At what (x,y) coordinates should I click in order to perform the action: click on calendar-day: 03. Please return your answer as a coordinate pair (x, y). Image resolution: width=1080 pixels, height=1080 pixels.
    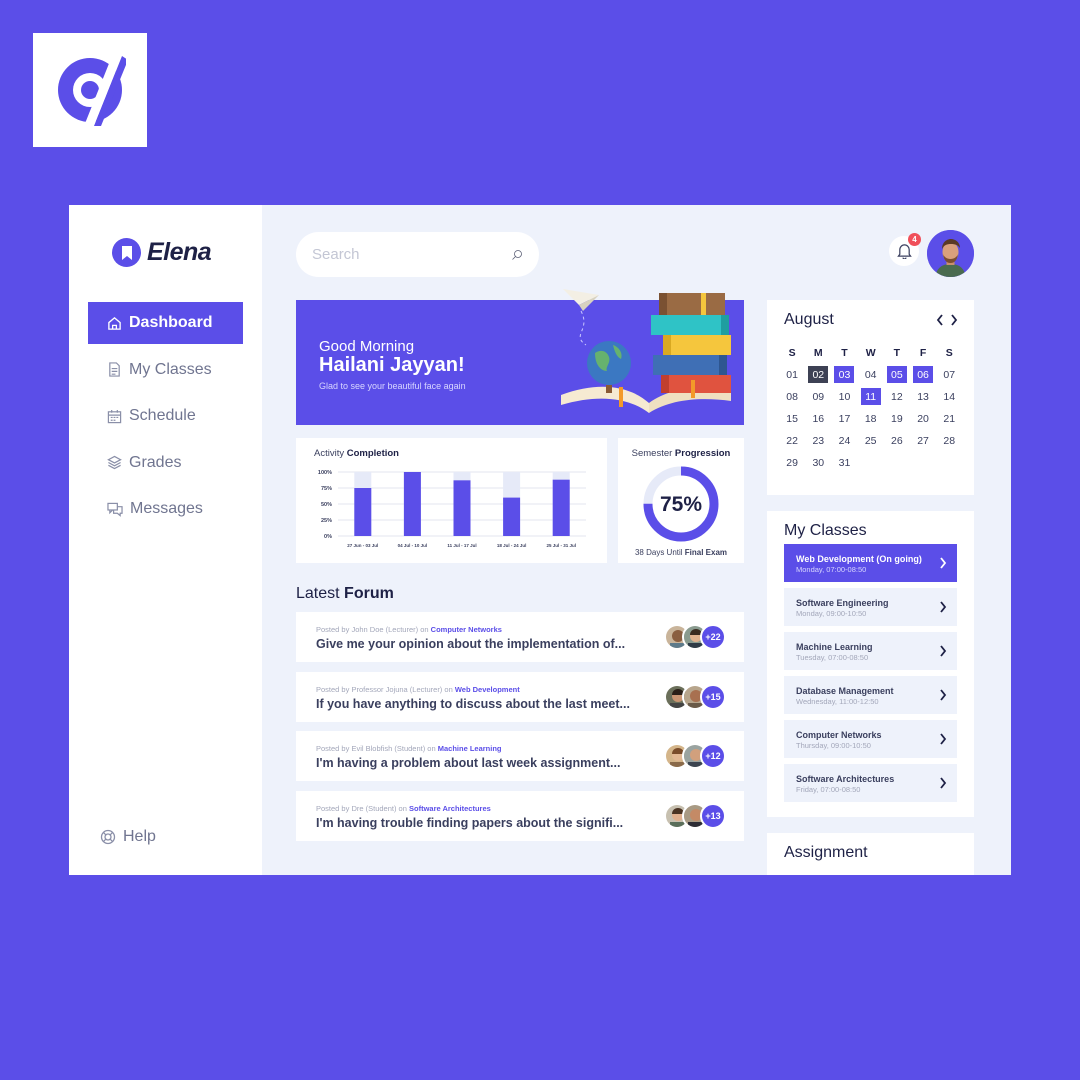
    Looking at the image, I should click on (844, 374).